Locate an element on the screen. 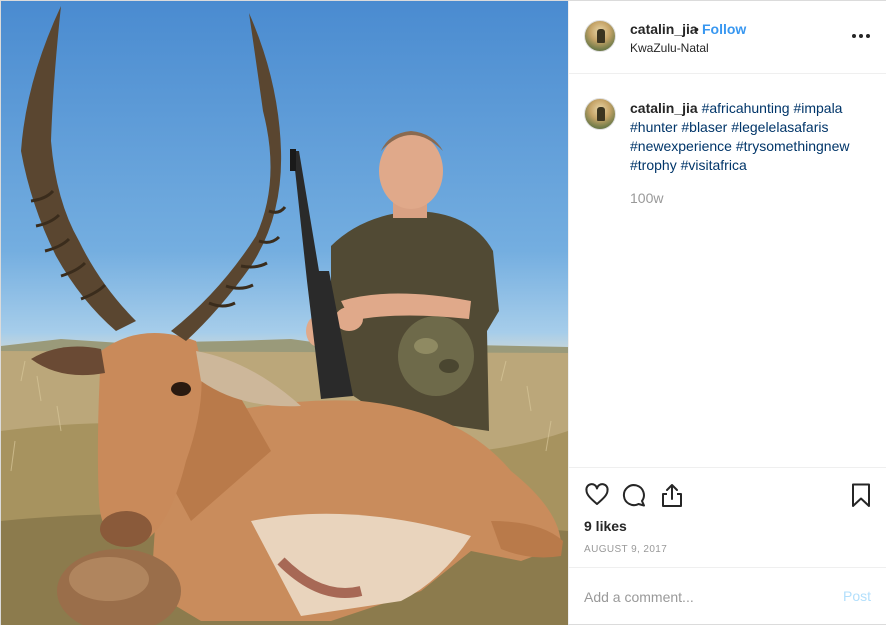  caption-avatar is located at coordinates (600, 114).